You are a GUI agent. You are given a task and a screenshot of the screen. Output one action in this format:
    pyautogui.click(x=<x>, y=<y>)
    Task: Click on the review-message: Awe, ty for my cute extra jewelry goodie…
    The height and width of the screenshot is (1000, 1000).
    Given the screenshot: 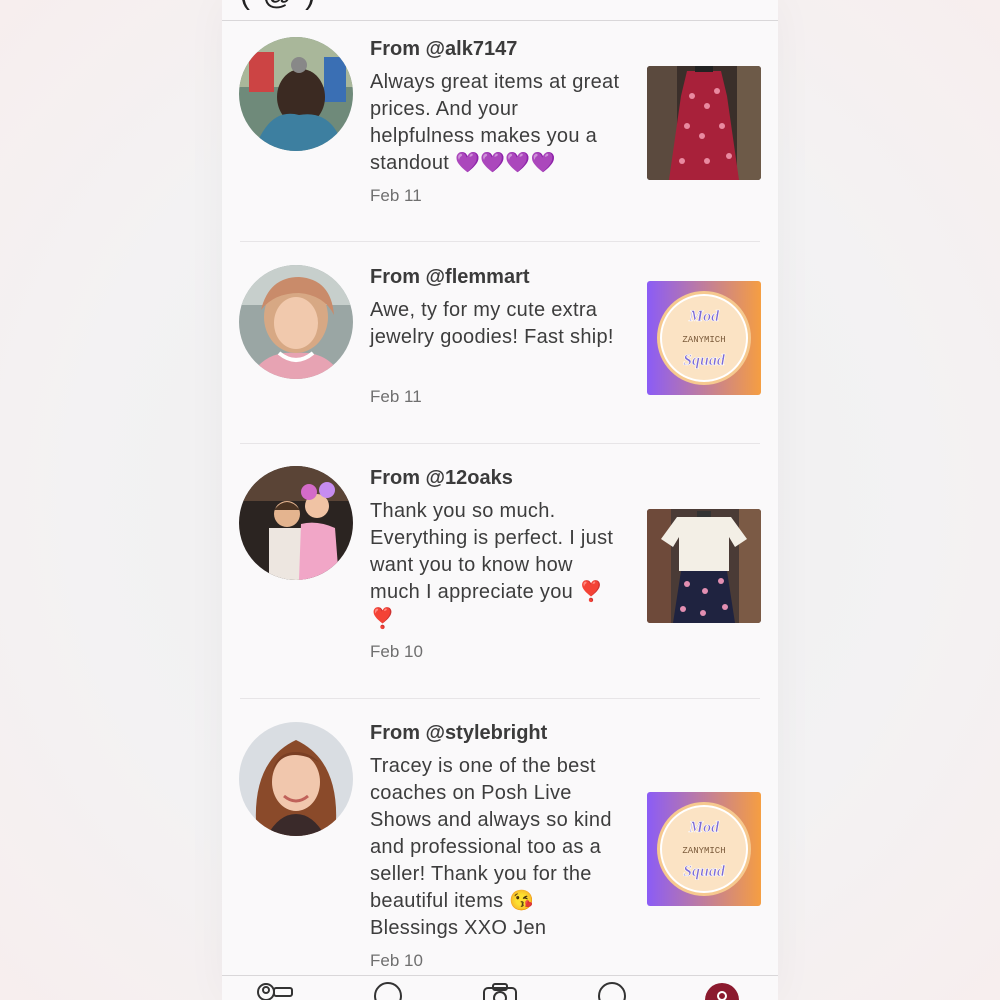 What is the action you would take?
    pyautogui.click(x=492, y=323)
    